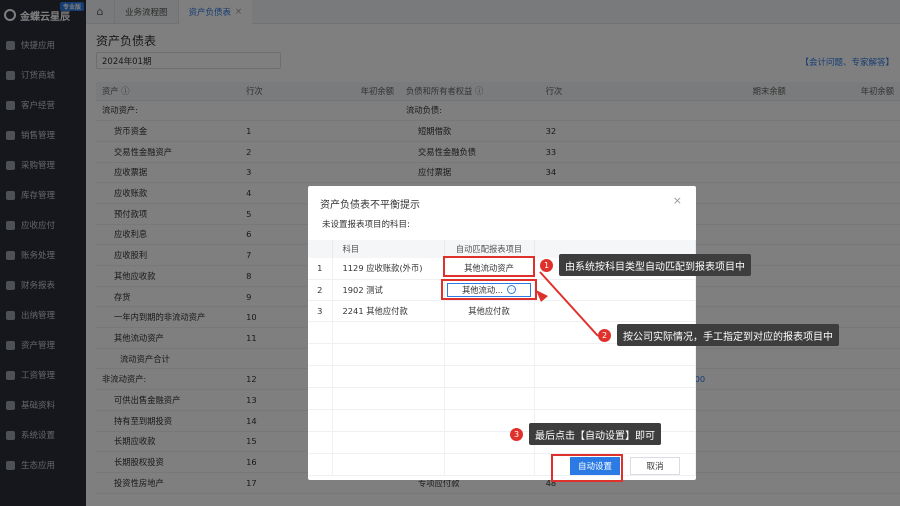 This screenshot has width=900, height=506. Describe the element at coordinates (516, 434) in the screenshot. I see `step-marker: 3` at that location.